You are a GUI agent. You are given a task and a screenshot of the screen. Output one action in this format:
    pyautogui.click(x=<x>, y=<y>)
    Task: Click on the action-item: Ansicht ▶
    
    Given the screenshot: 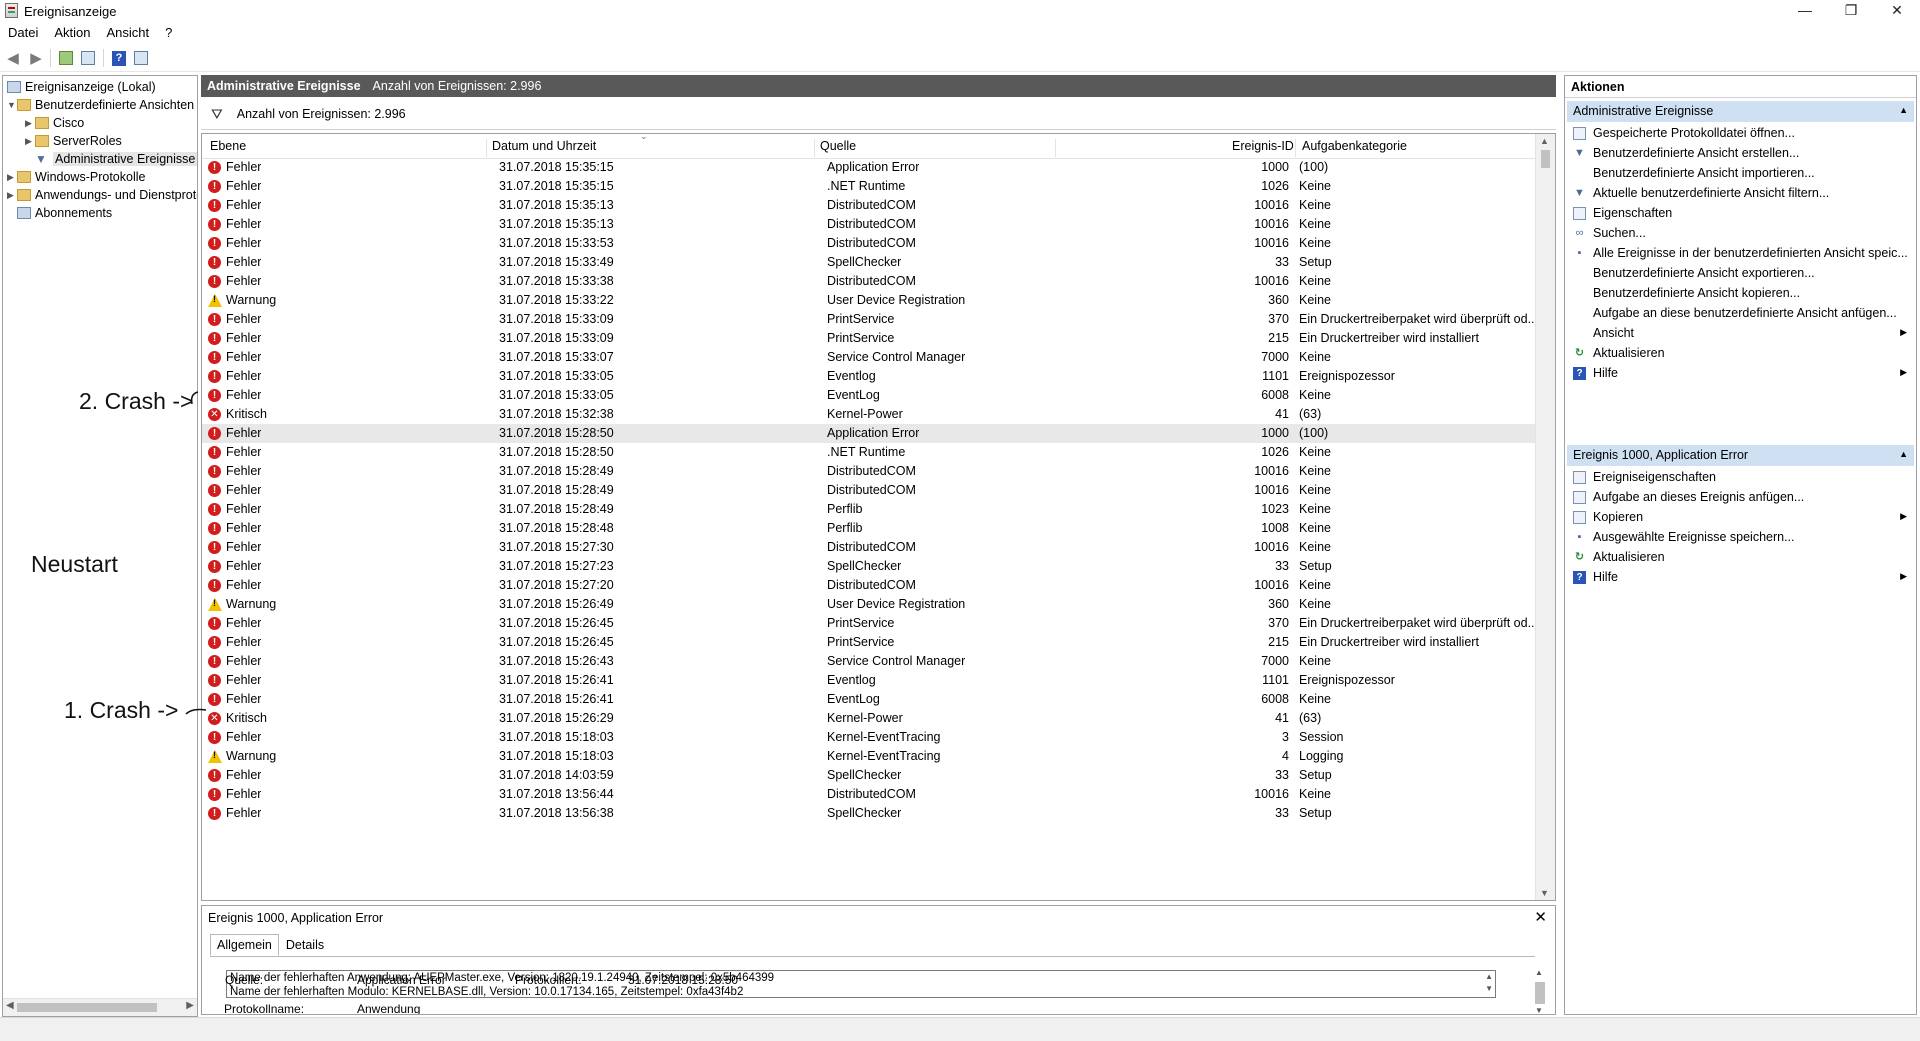 What is the action you would take?
    pyautogui.click(x=1741, y=334)
    